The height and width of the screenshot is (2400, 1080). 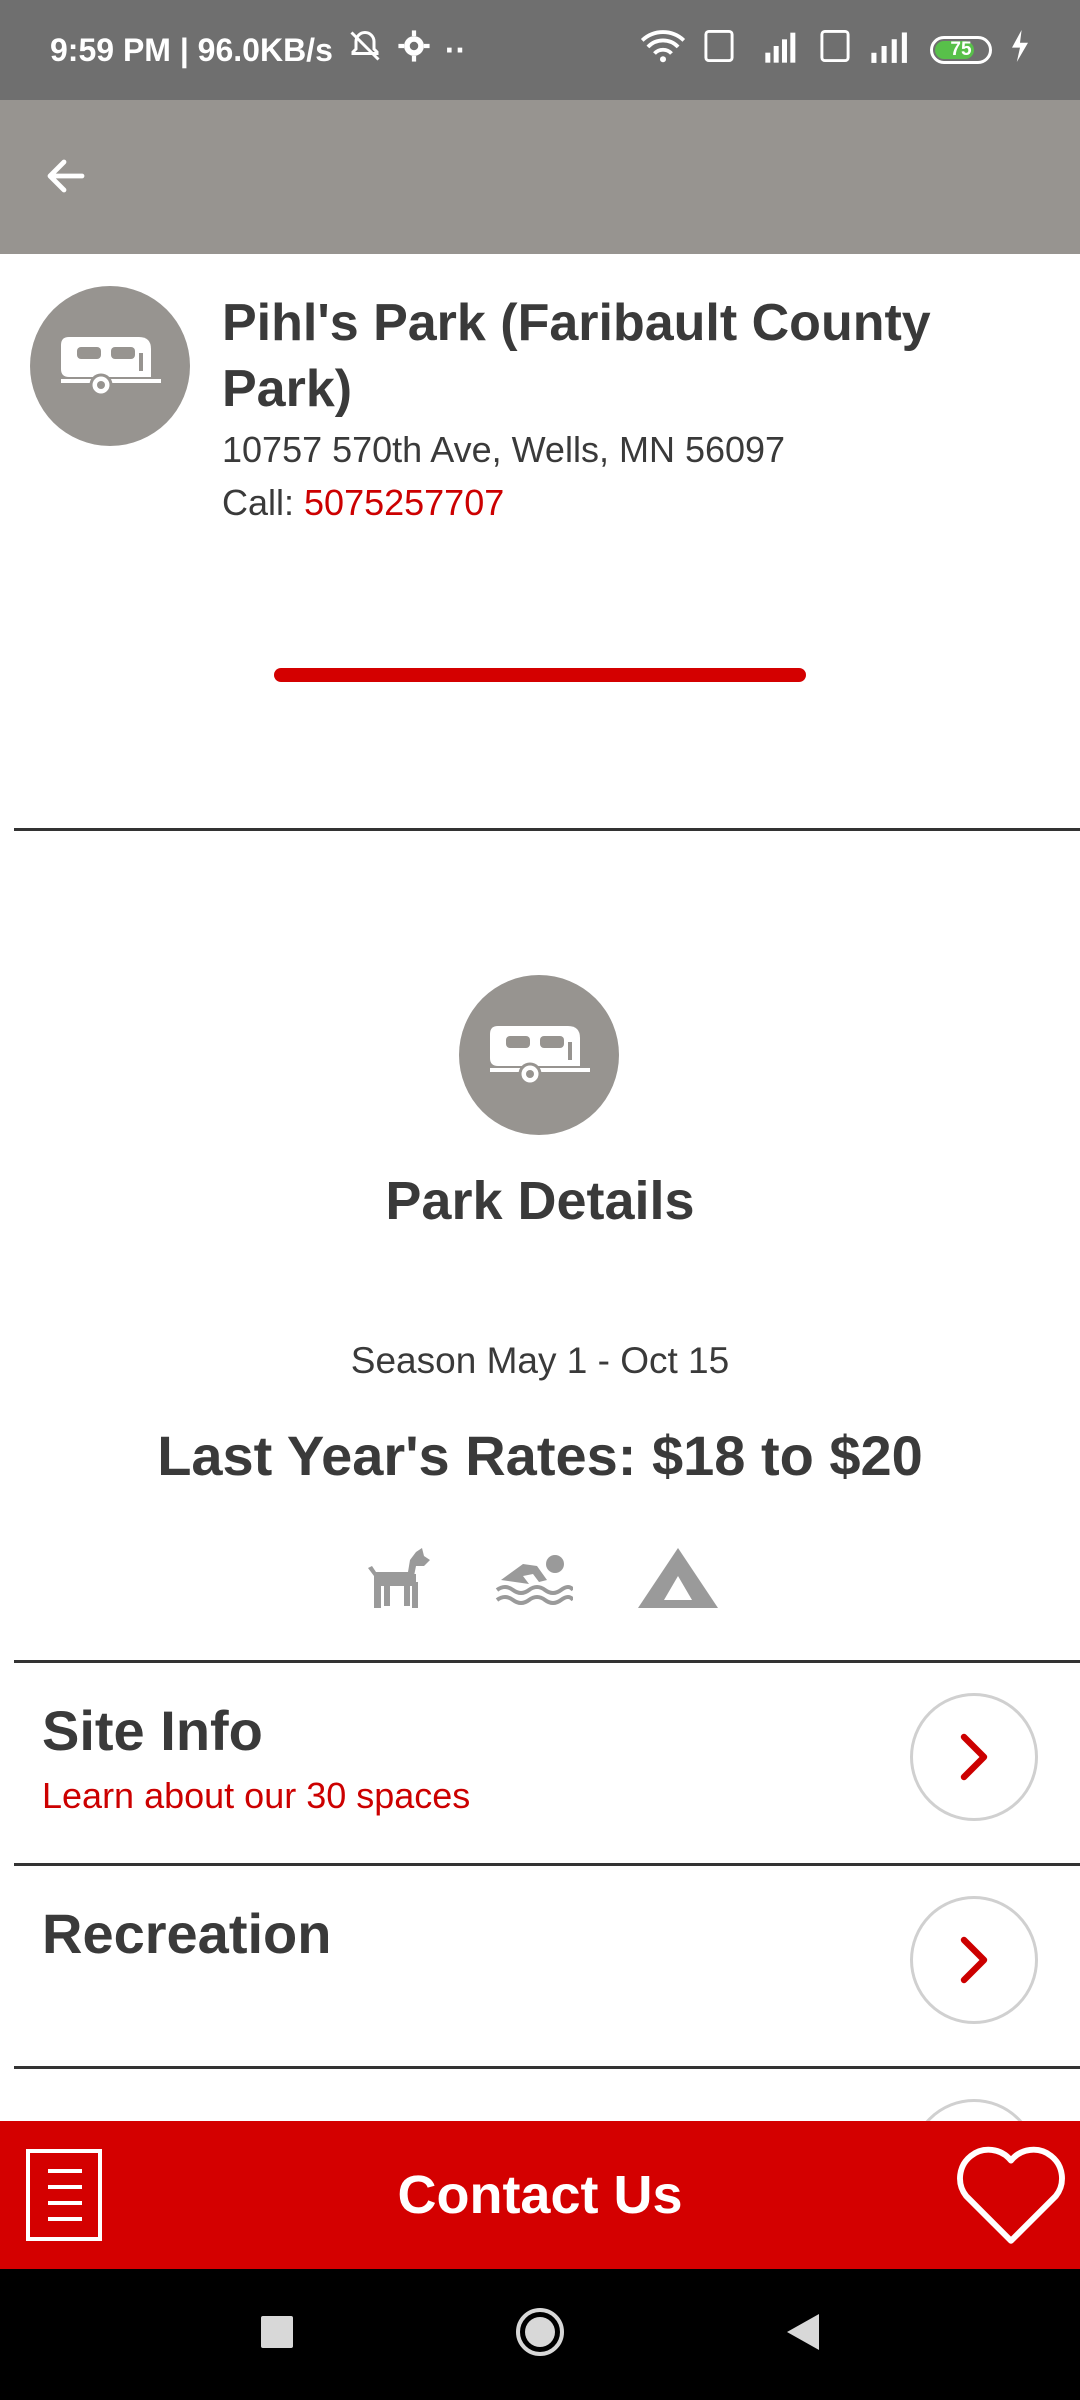 I want to click on arrow-left-icon, so click(x=66, y=176).